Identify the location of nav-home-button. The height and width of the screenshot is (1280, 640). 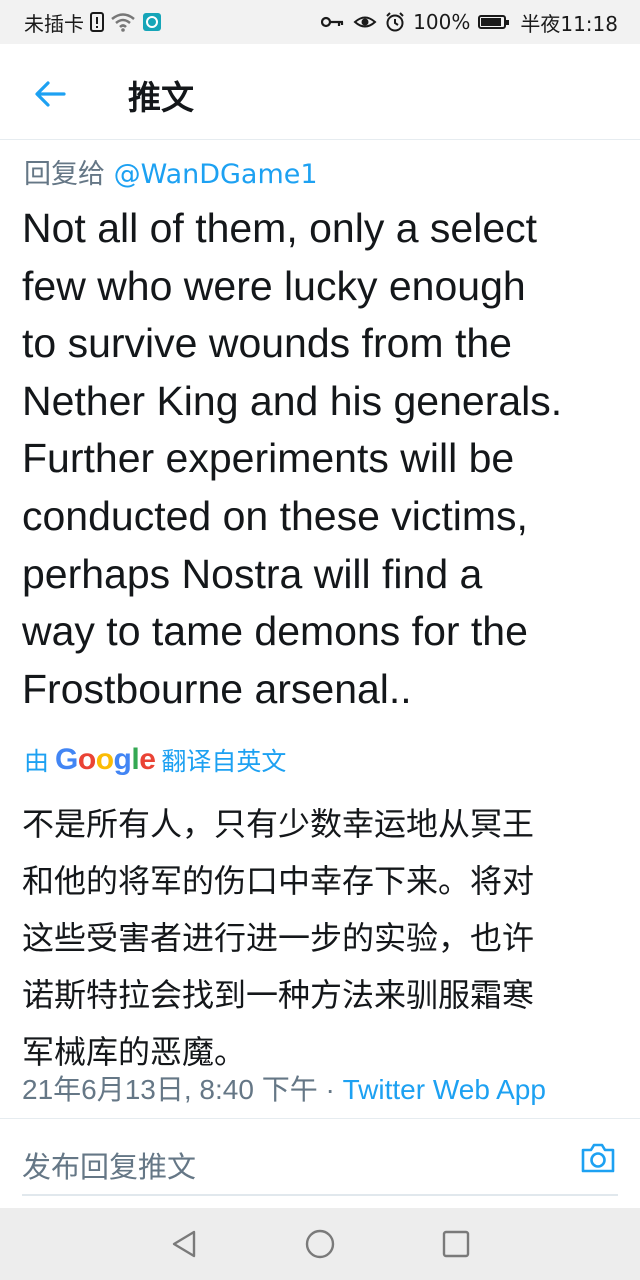
(320, 1244).